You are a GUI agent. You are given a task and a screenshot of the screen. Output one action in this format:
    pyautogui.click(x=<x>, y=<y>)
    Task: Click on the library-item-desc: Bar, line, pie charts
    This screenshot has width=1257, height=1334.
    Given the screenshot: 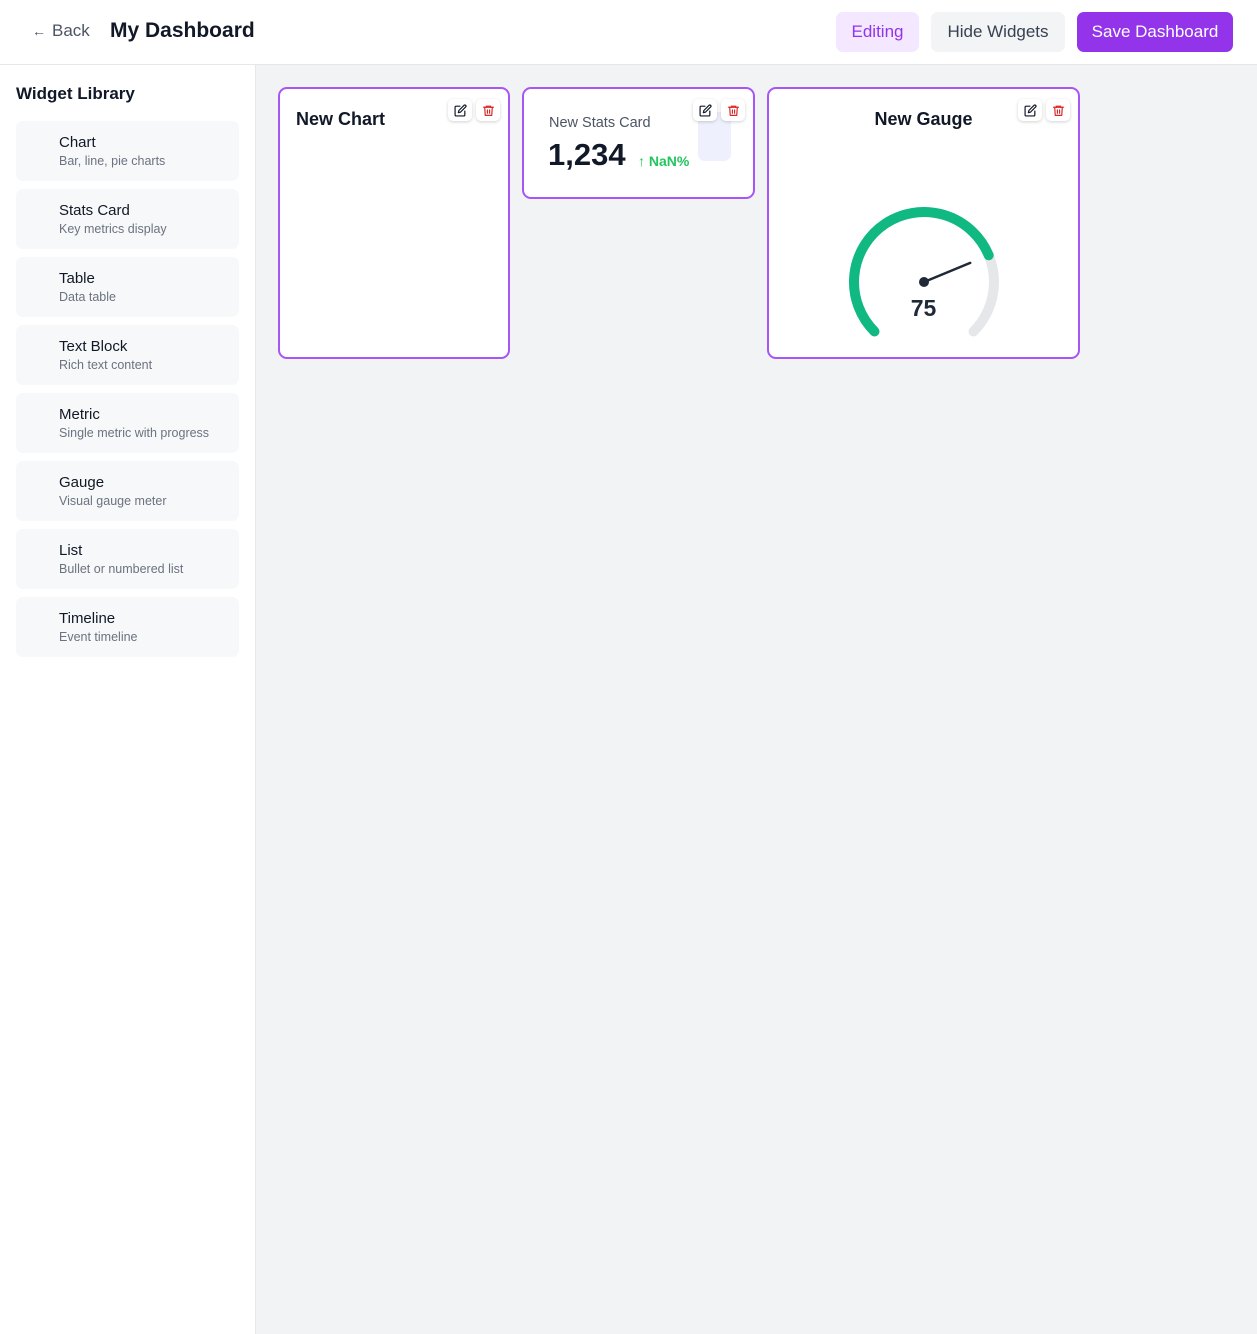 What is the action you would take?
    pyautogui.click(x=112, y=161)
    